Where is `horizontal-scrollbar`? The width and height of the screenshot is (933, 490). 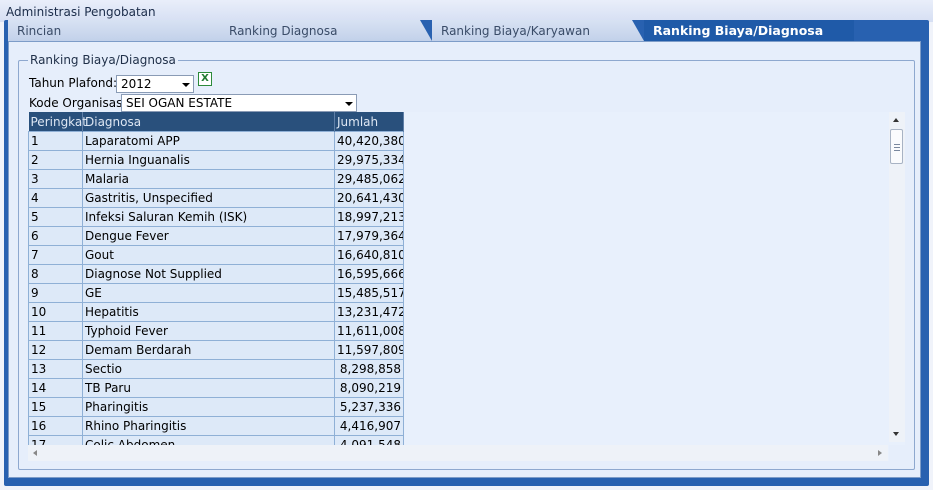 horizontal-scrollbar is located at coordinates (458, 453).